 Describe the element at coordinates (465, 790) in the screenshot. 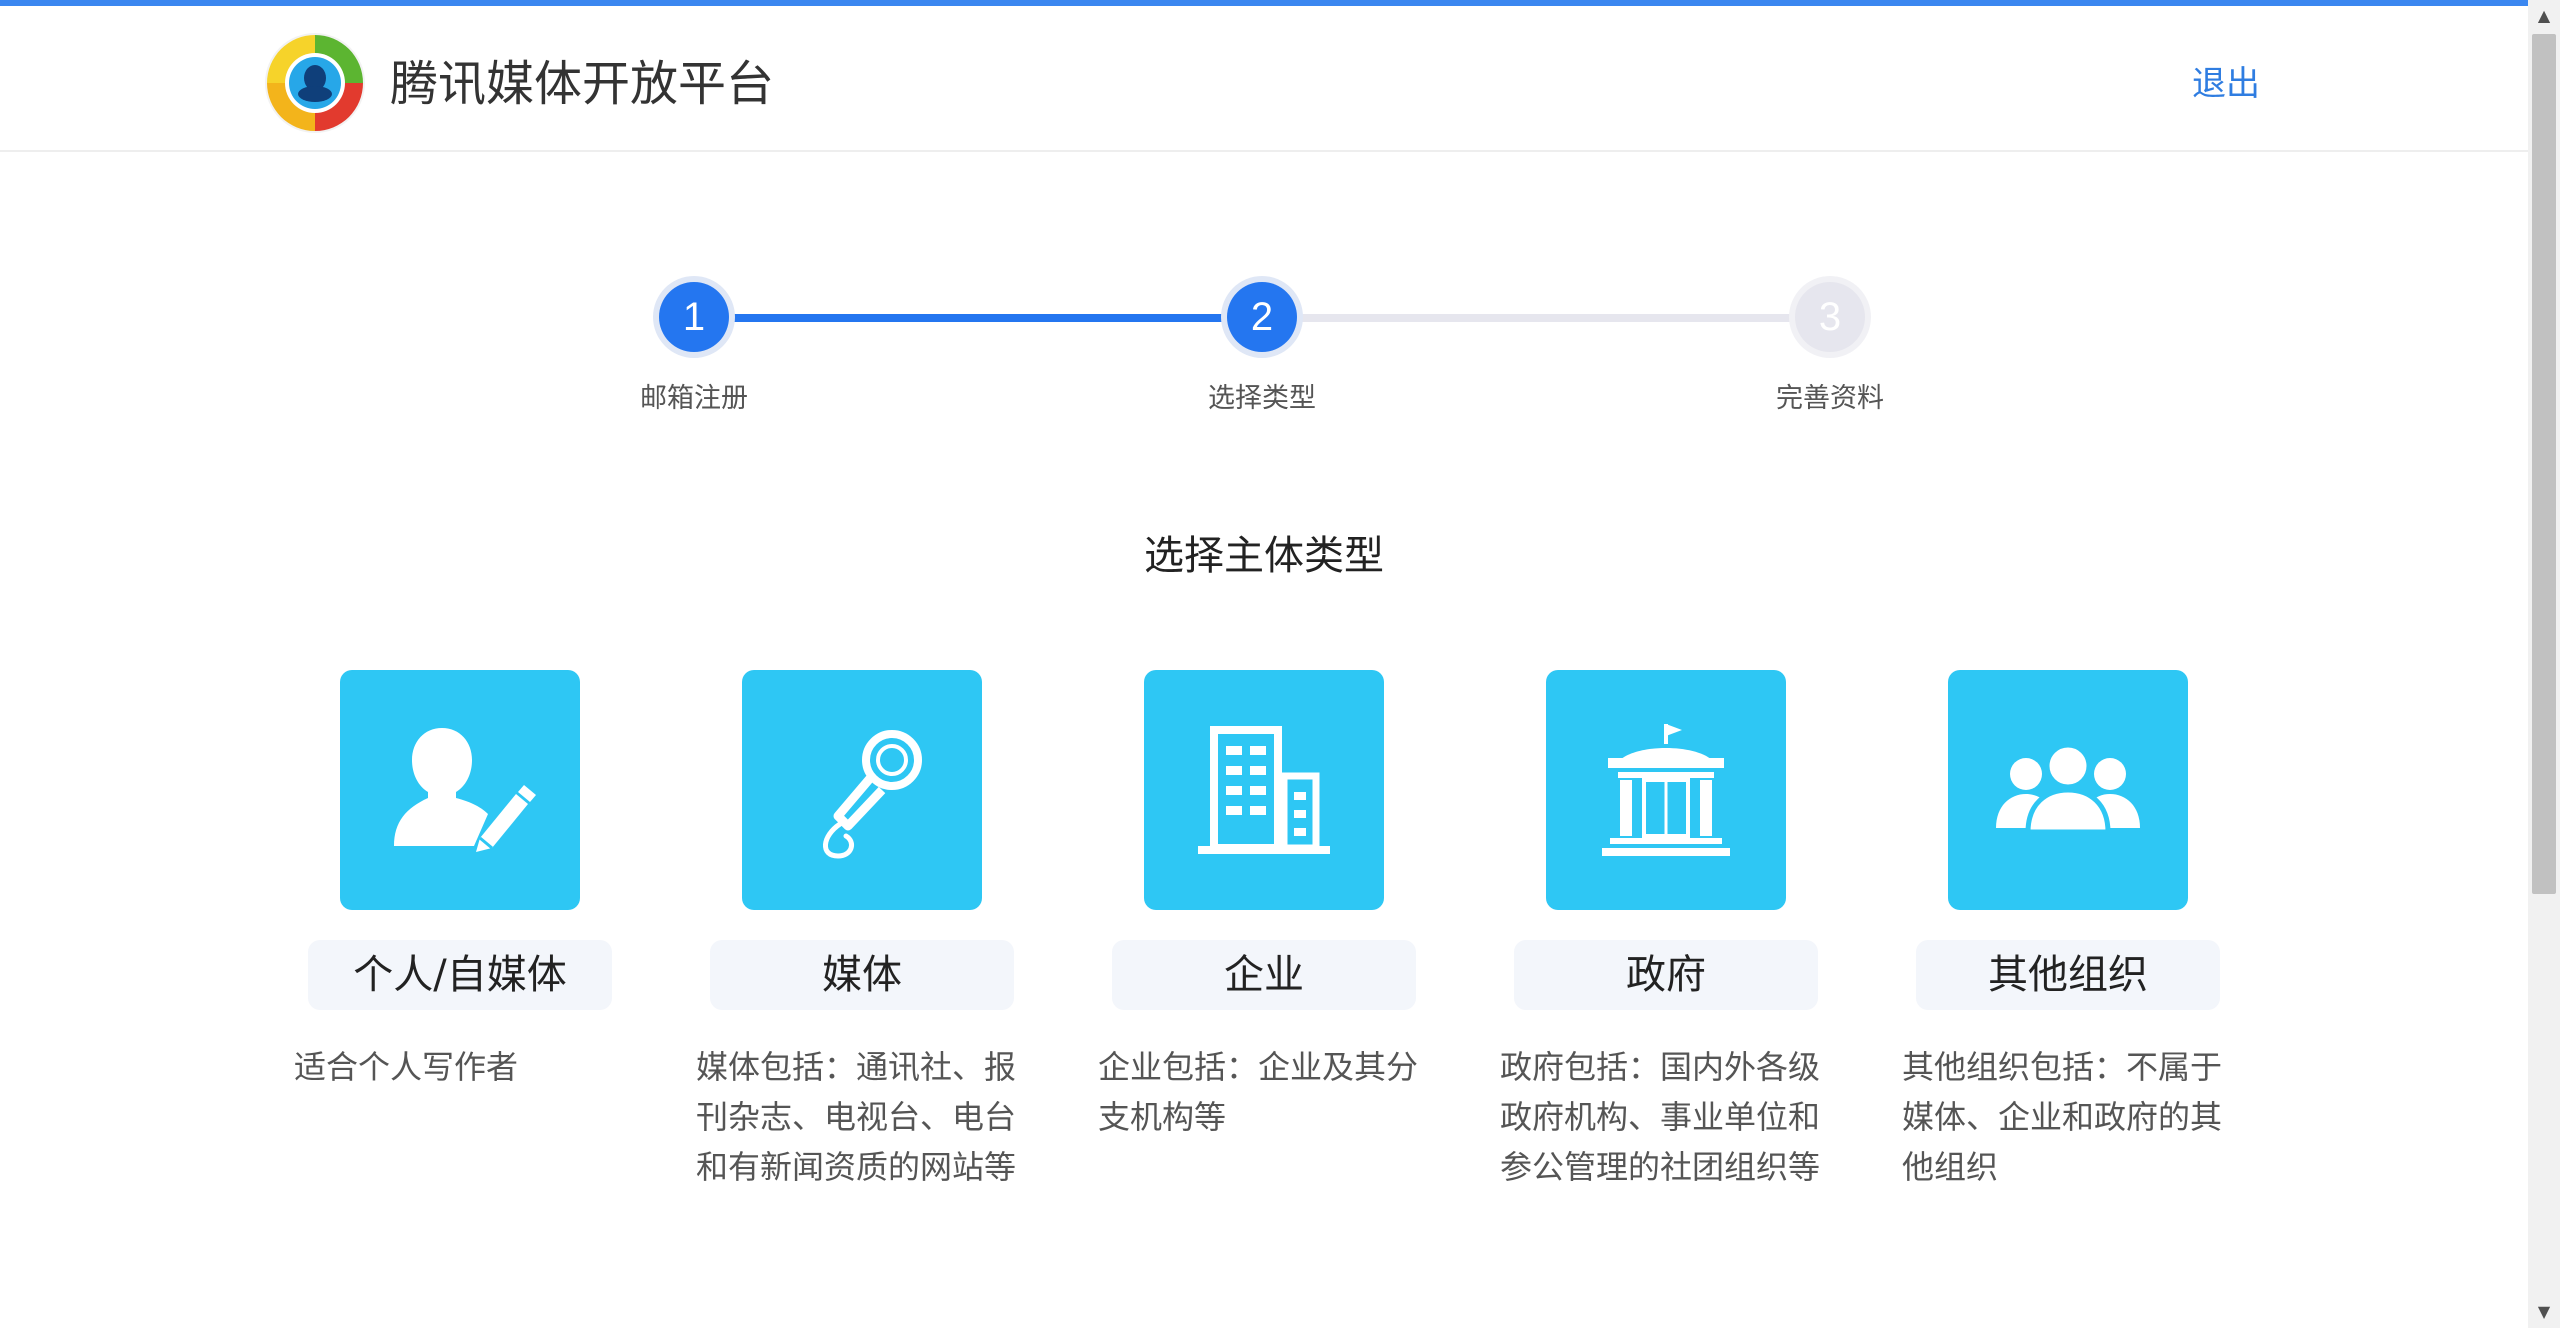

I see `user-pen-icon` at that location.